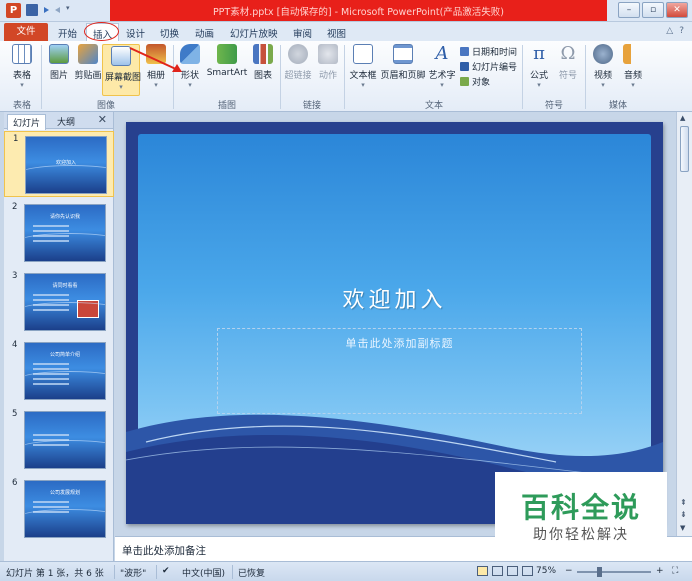  I want to click on watermark-tagline: 助你轻松解决, so click(581, 535).